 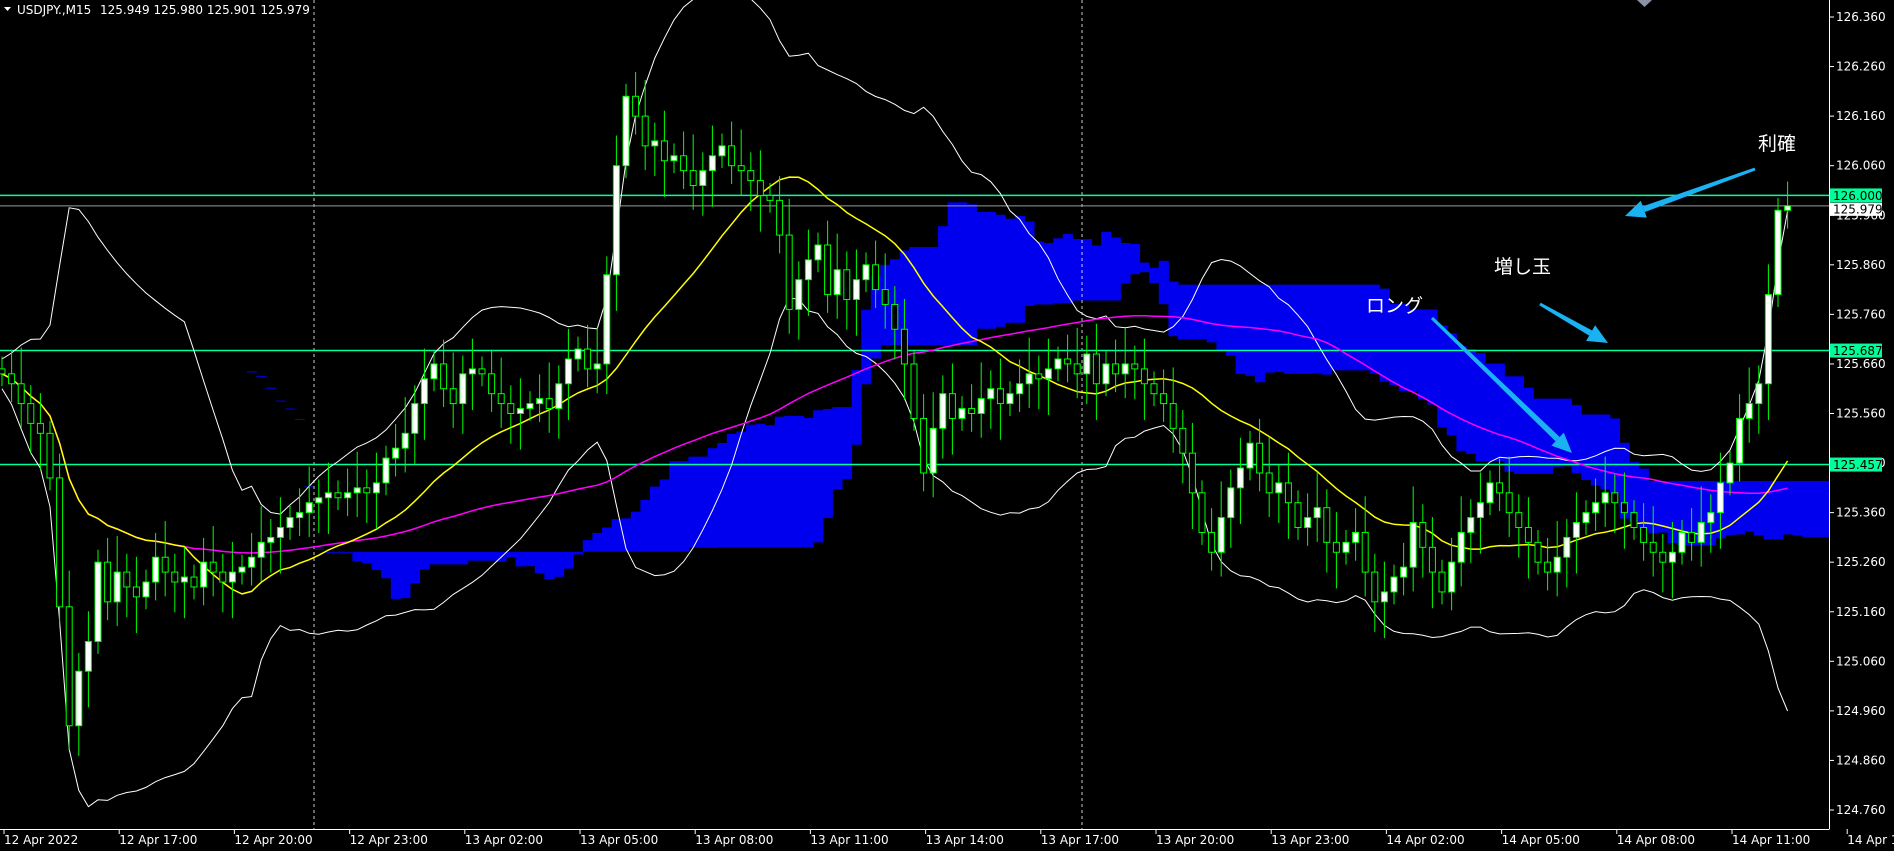 I want to click on time-tick-label: 12 Apr 23:00, so click(x=389, y=840).